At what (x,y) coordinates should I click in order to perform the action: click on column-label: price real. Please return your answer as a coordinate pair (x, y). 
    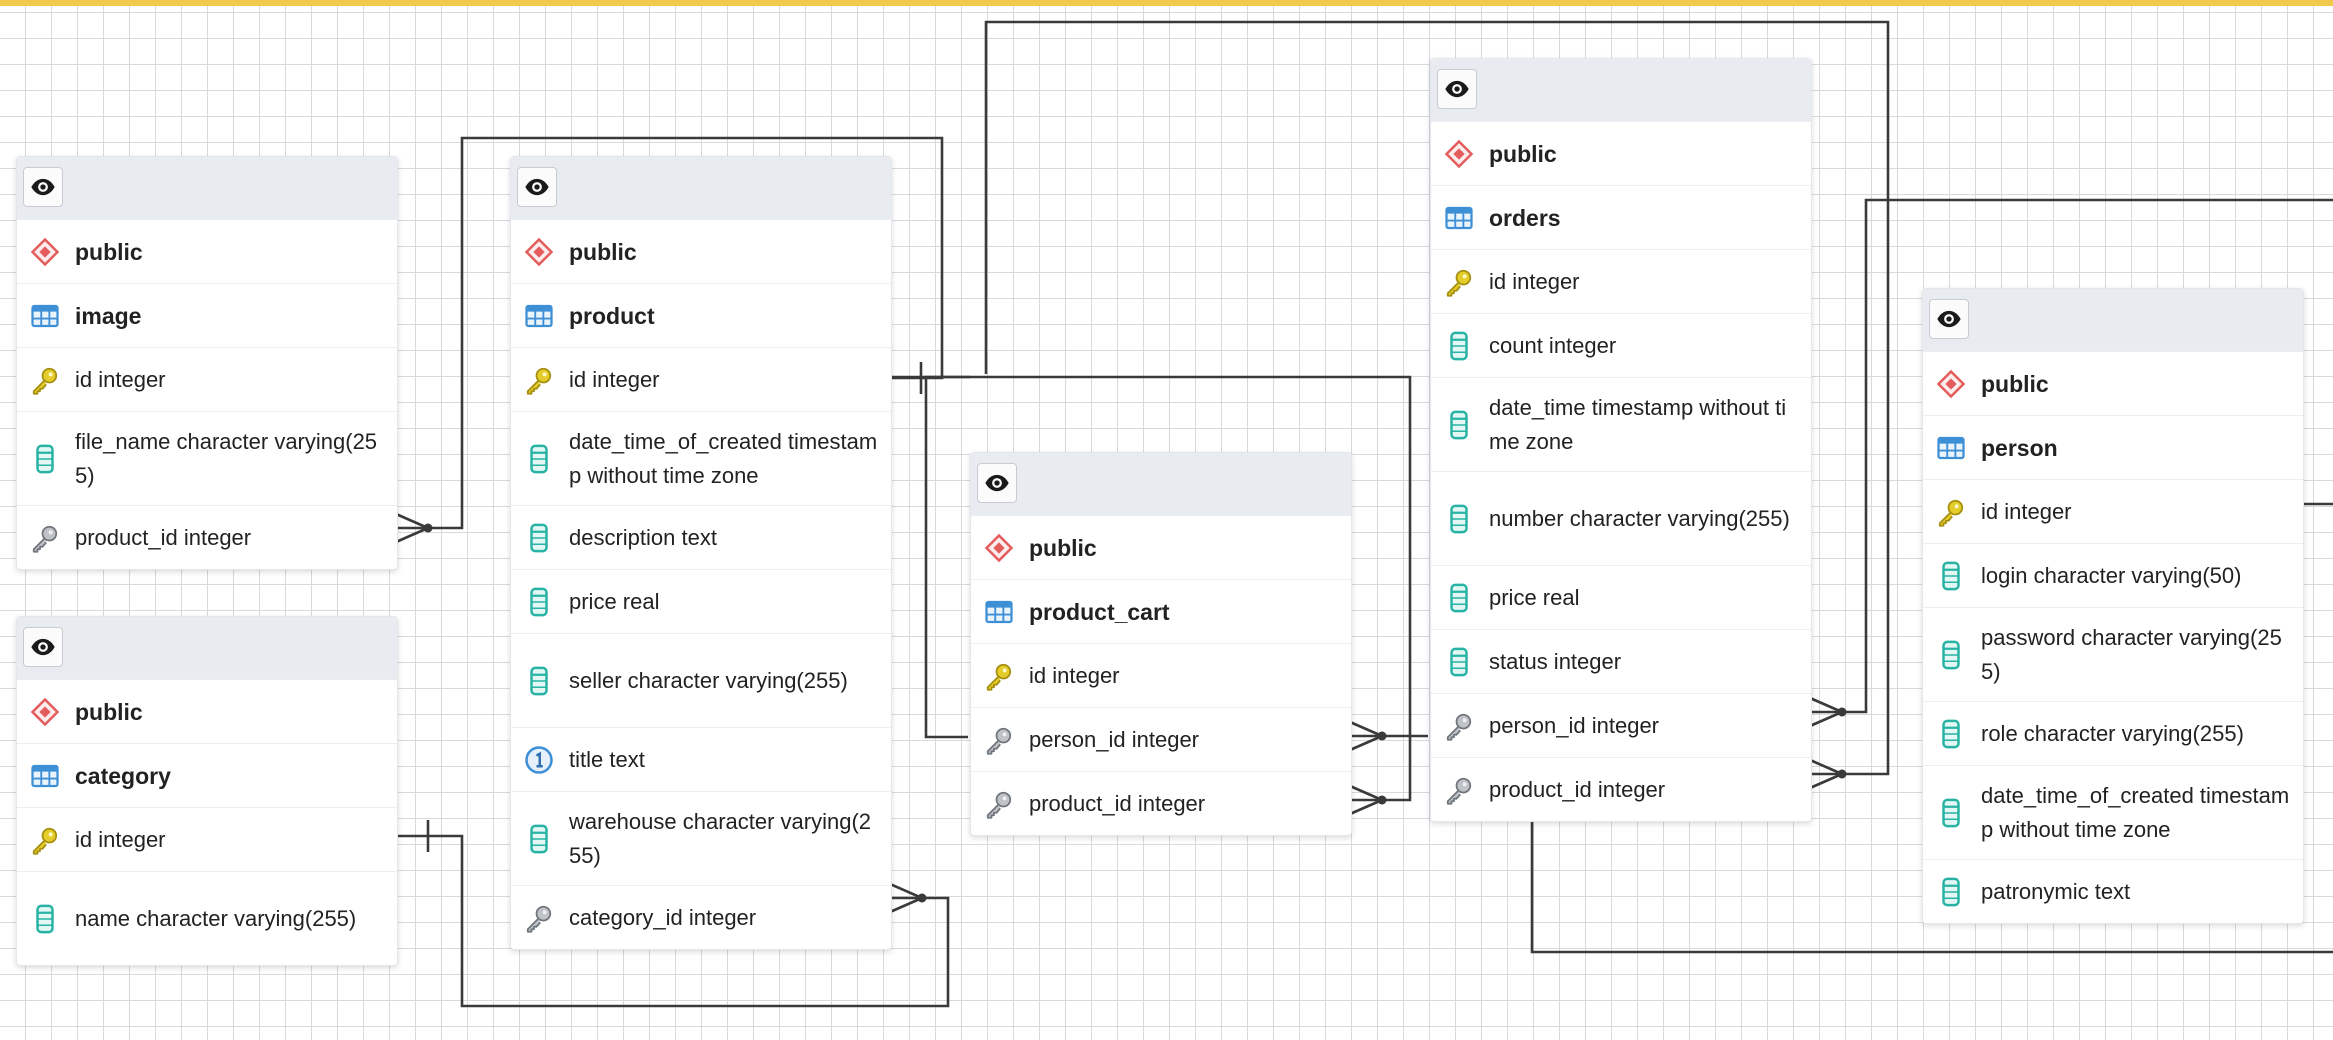
    Looking at the image, I should click on (614, 601).